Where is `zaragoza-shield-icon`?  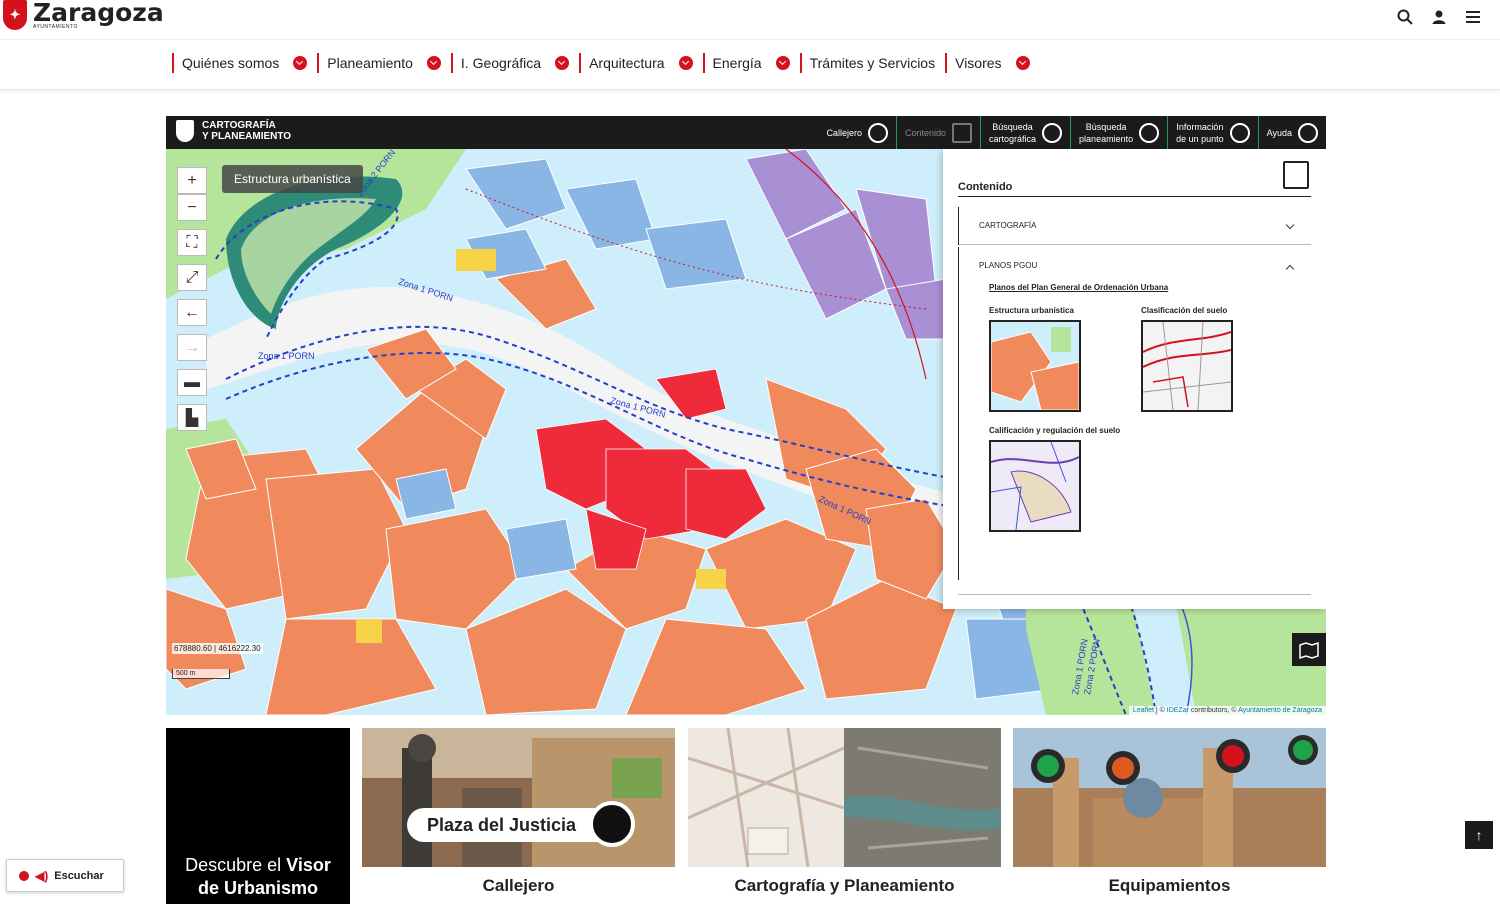
zaragoza-shield-icon is located at coordinates (185, 131).